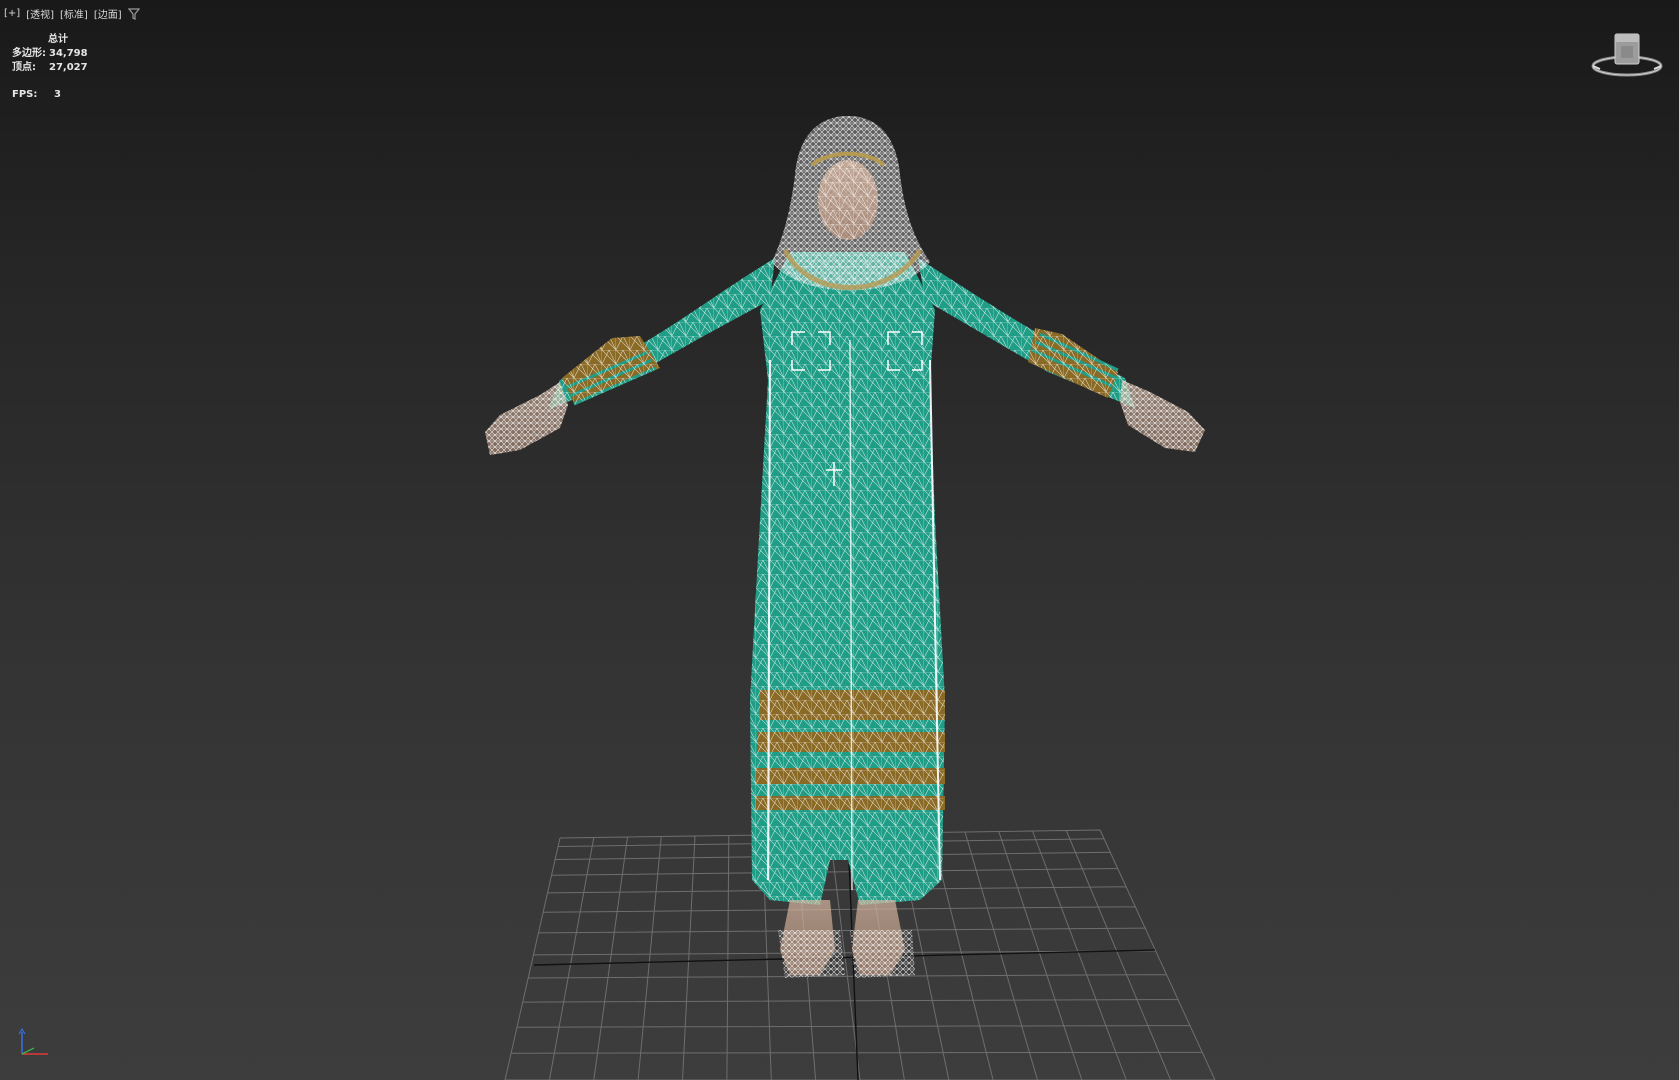 The image size is (1679, 1080). Describe the element at coordinates (851, 203) in the screenshot. I see `head-hijab` at that location.